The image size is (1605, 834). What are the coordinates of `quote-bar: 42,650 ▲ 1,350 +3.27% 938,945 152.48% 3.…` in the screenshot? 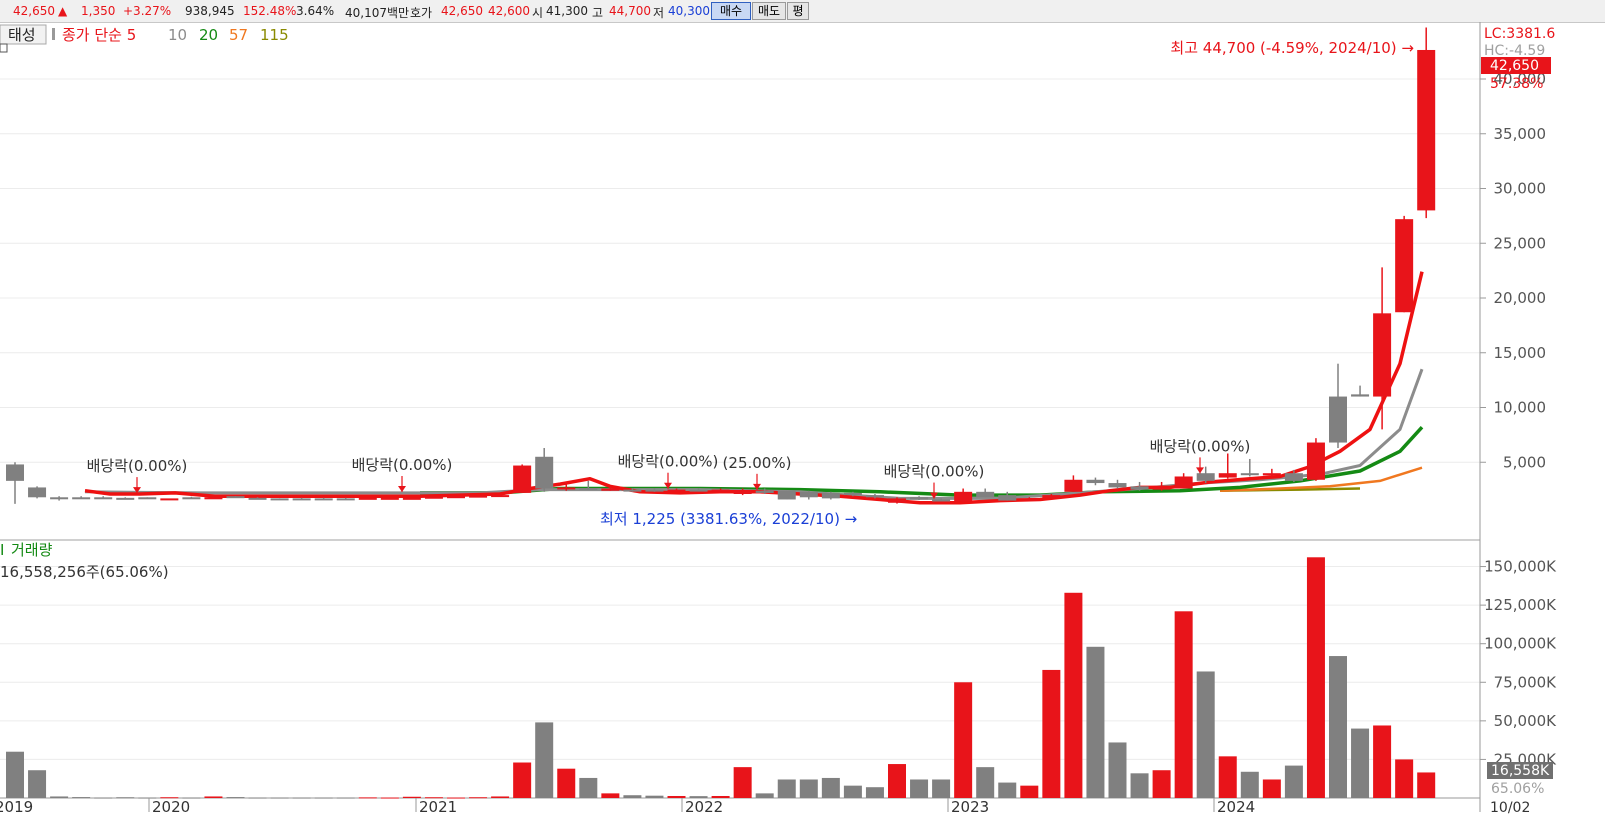 It's located at (802, 11).